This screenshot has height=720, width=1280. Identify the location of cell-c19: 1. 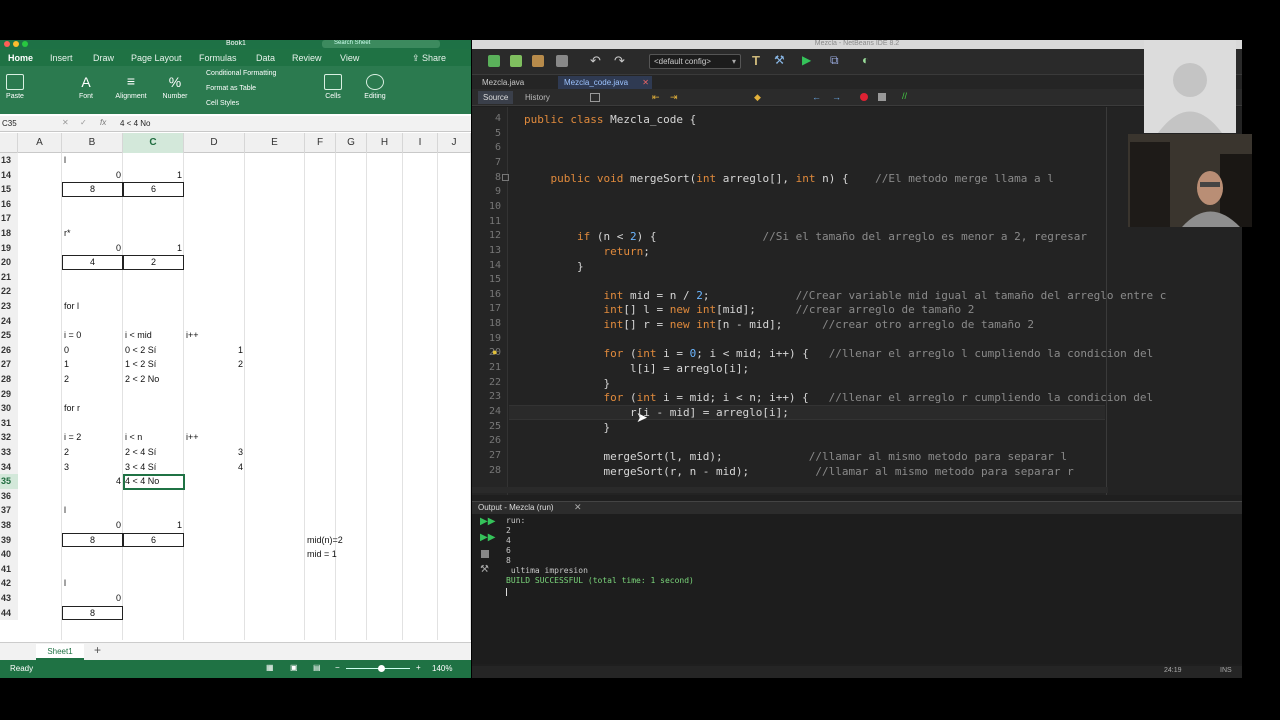
(153, 248).